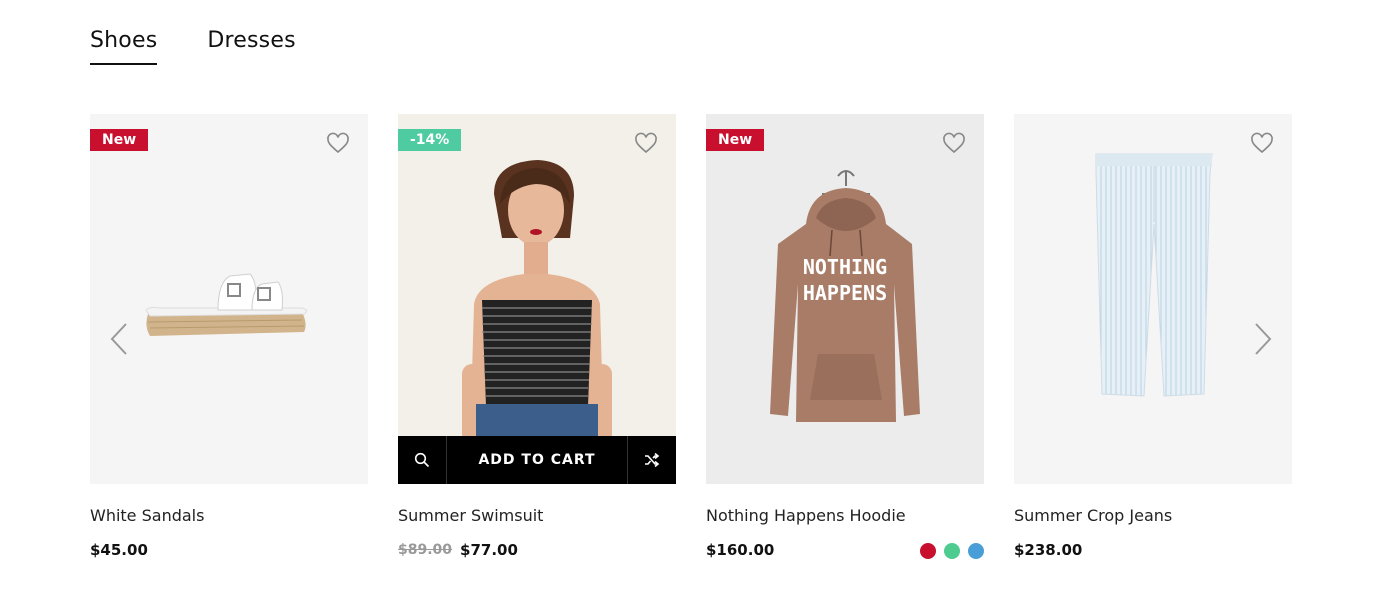 This screenshot has height=615, width=1373. Describe the element at coordinates (845, 280) in the screenshot. I see `hoodie-print: NOTHING HAPPENS` at that location.